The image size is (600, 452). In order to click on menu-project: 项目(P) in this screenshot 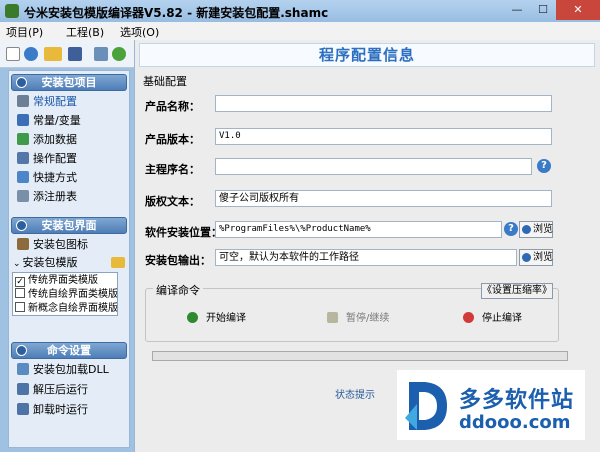, I will do `click(24, 32)`.